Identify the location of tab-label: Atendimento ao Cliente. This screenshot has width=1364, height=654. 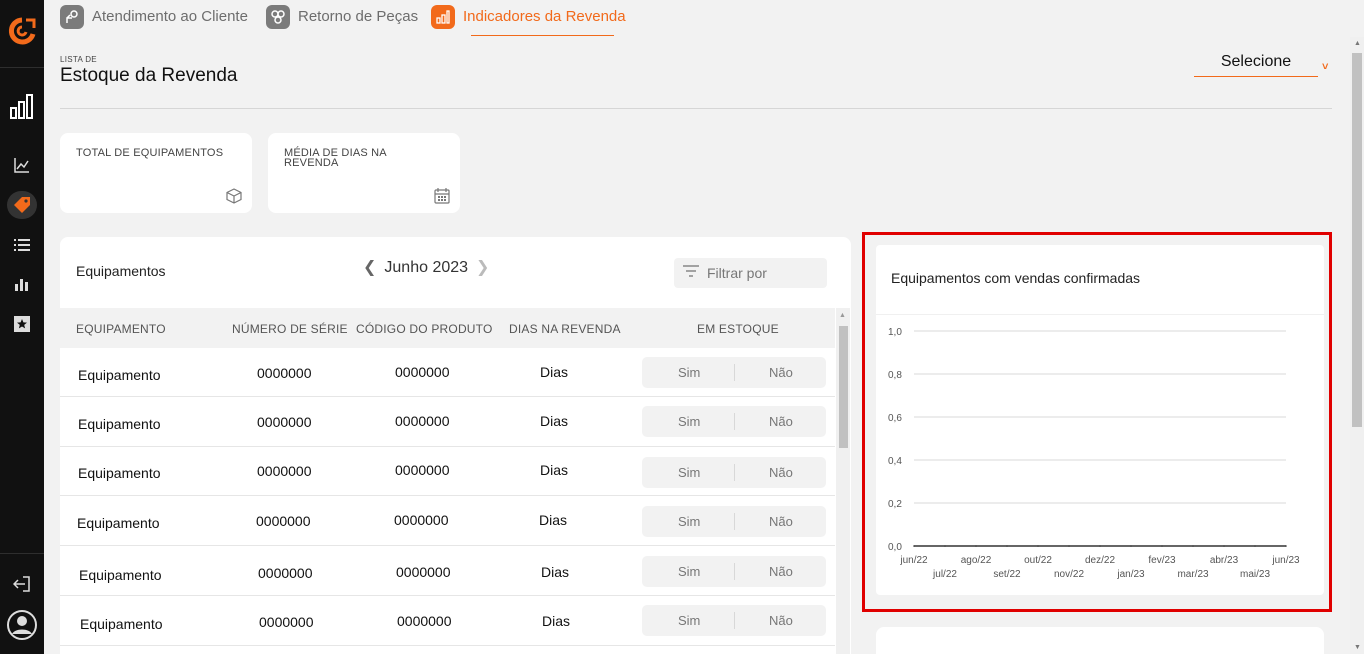
(170, 16).